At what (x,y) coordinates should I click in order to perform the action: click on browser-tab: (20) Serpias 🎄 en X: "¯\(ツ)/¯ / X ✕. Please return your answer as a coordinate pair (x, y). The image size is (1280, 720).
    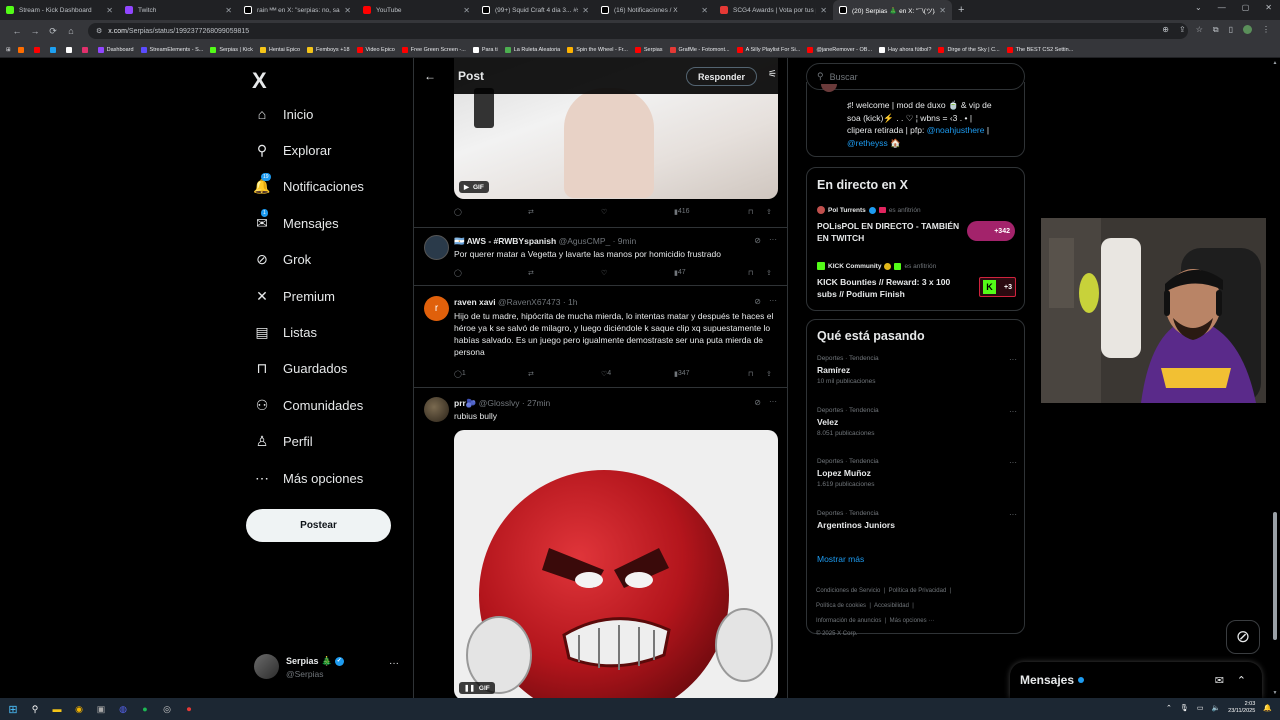
    Looking at the image, I should click on (892, 10).